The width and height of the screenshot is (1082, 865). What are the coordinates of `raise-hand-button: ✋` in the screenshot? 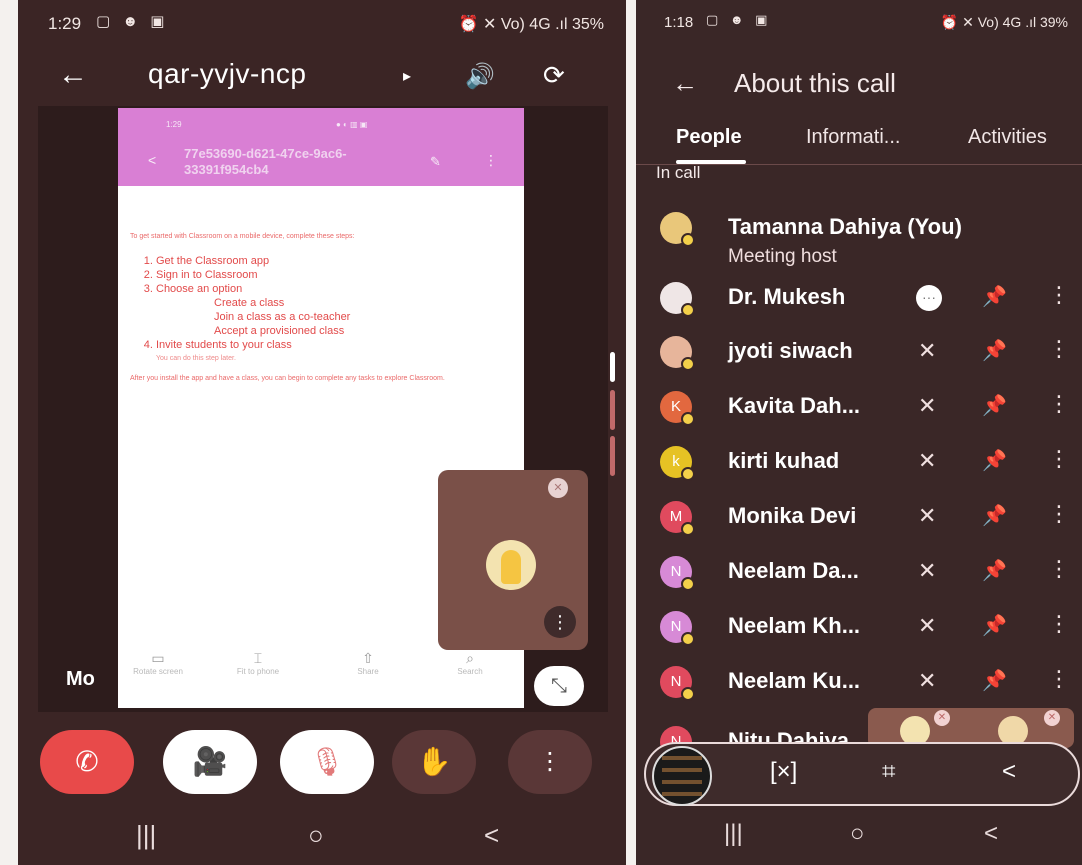 It's located at (434, 762).